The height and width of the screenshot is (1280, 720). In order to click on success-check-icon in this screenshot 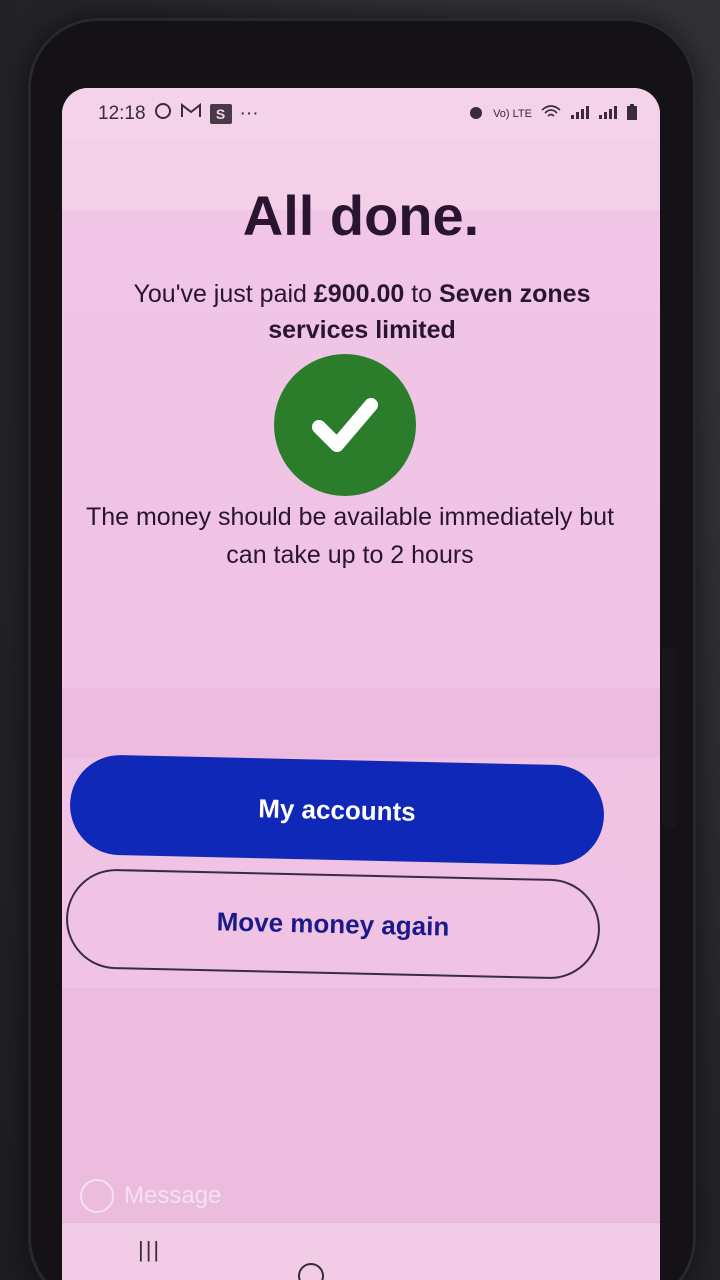, I will do `click(345, 425)`.